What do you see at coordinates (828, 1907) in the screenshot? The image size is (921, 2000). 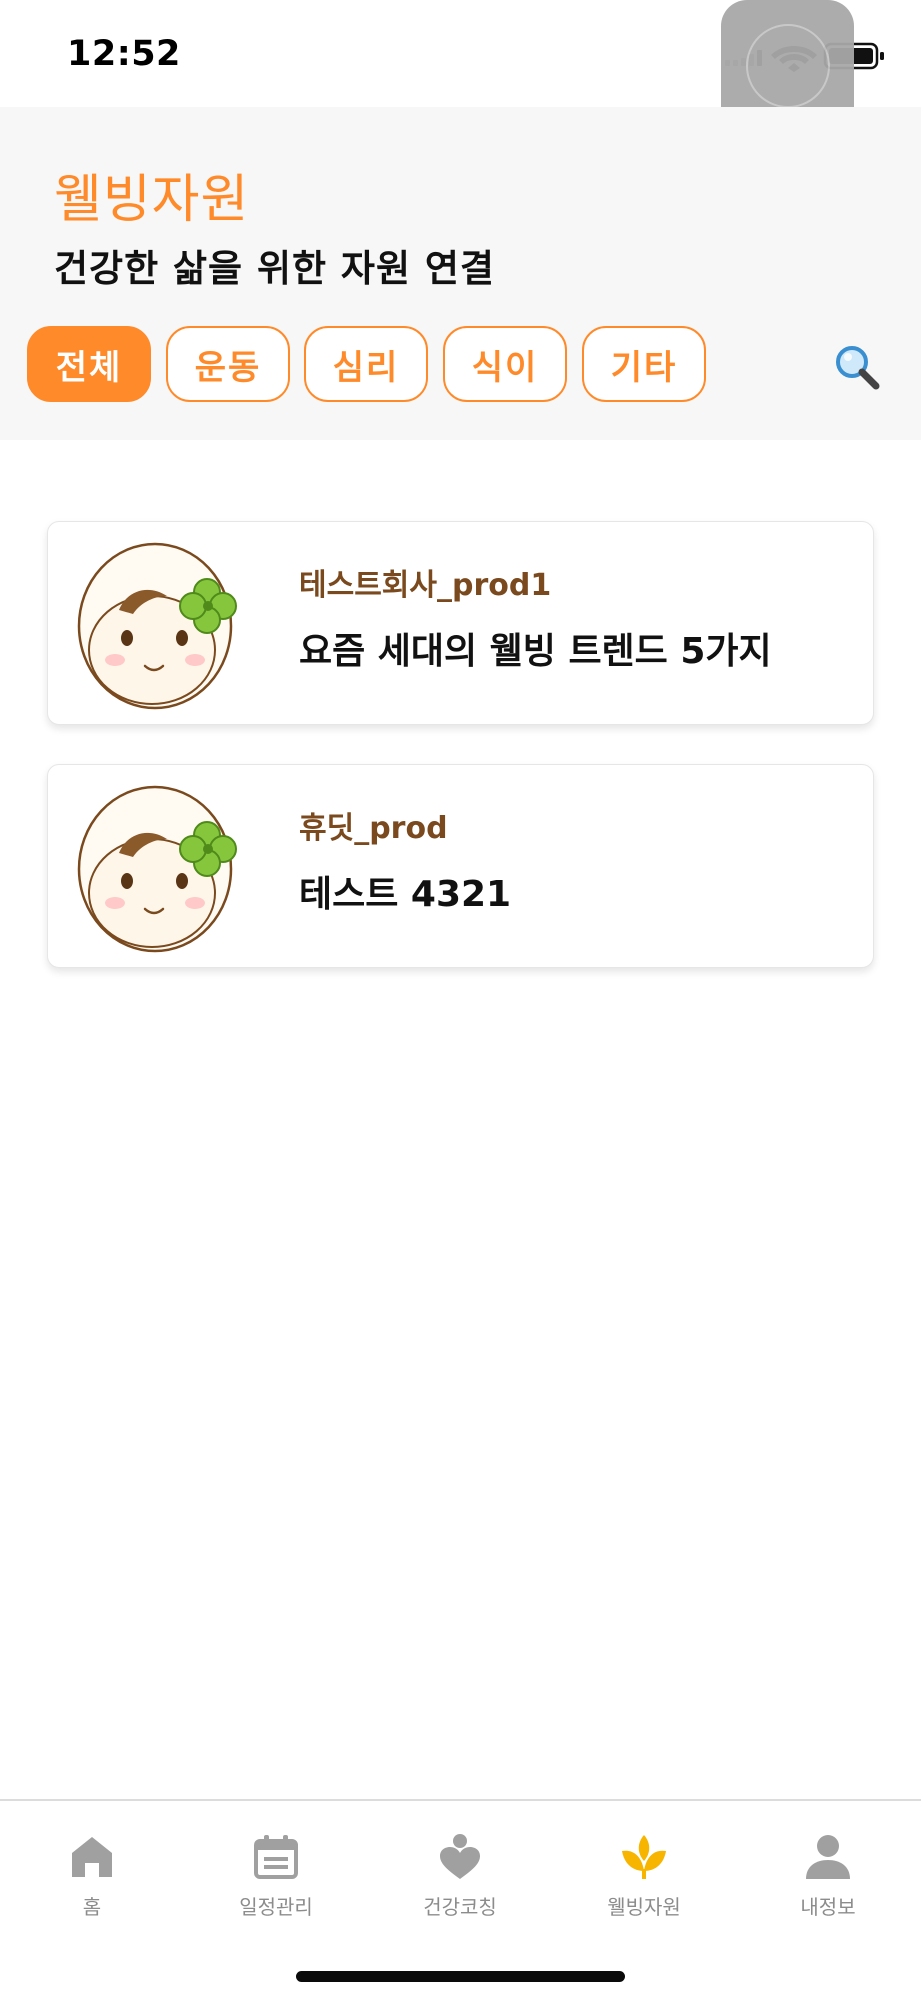 I see `nav-label: 내정보` at bounding box center [828, 1907].